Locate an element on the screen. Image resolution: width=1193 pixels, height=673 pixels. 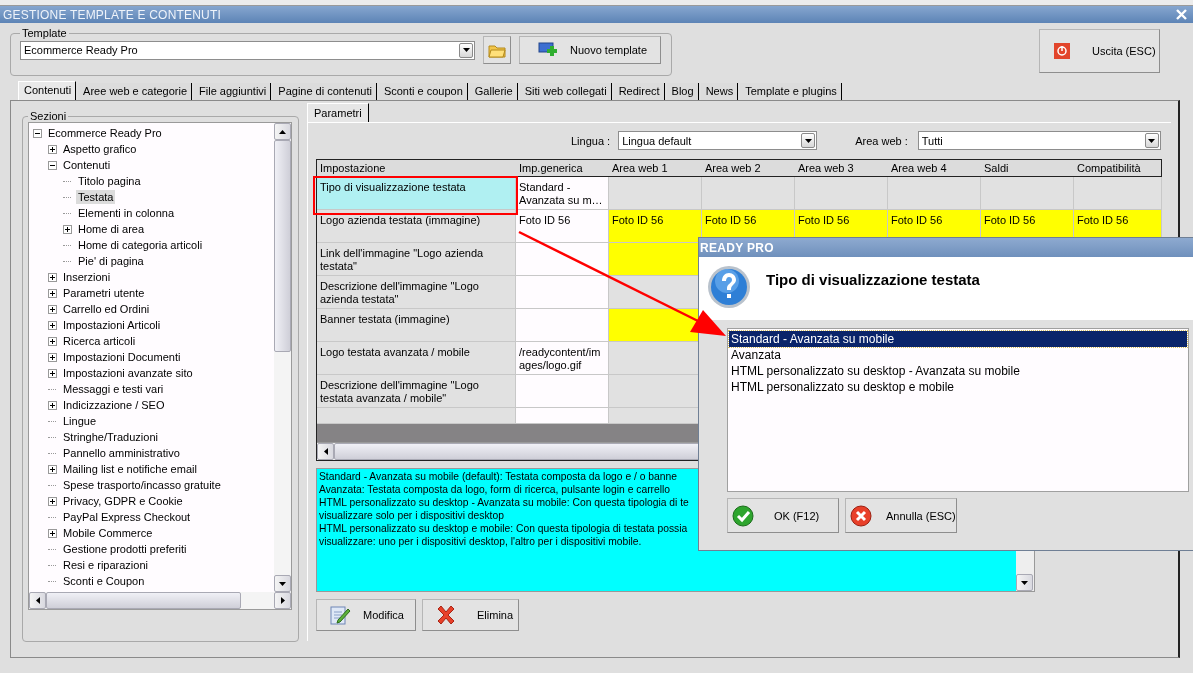
tree-item: Carrello ed Ordini is located at coordinates (106, 309).